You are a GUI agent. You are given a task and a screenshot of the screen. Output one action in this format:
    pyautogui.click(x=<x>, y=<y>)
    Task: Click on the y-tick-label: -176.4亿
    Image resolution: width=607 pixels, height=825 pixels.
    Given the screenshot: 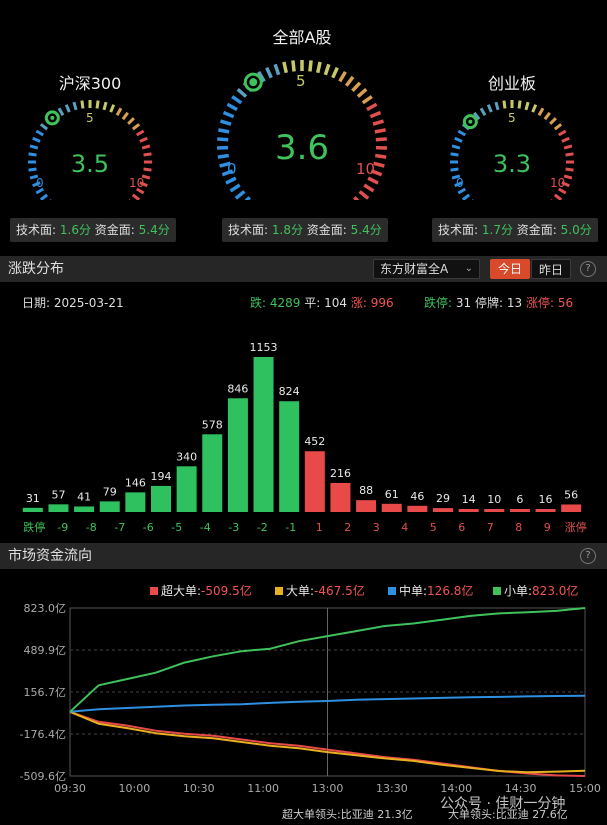 What is the action you would take?
    pyautogui.click(x=43, y=734)
    